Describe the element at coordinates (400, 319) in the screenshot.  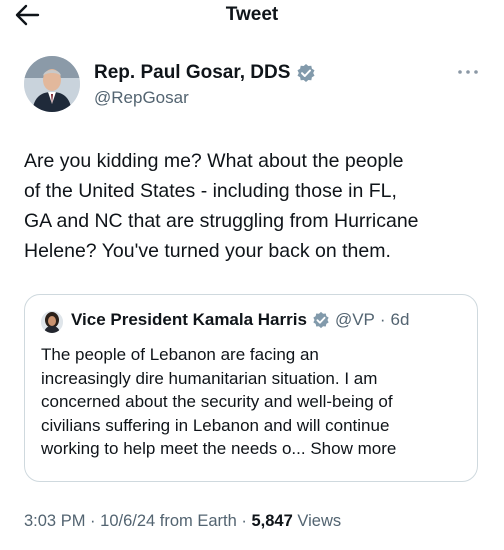
I see `quote-age: 6d` at that location.